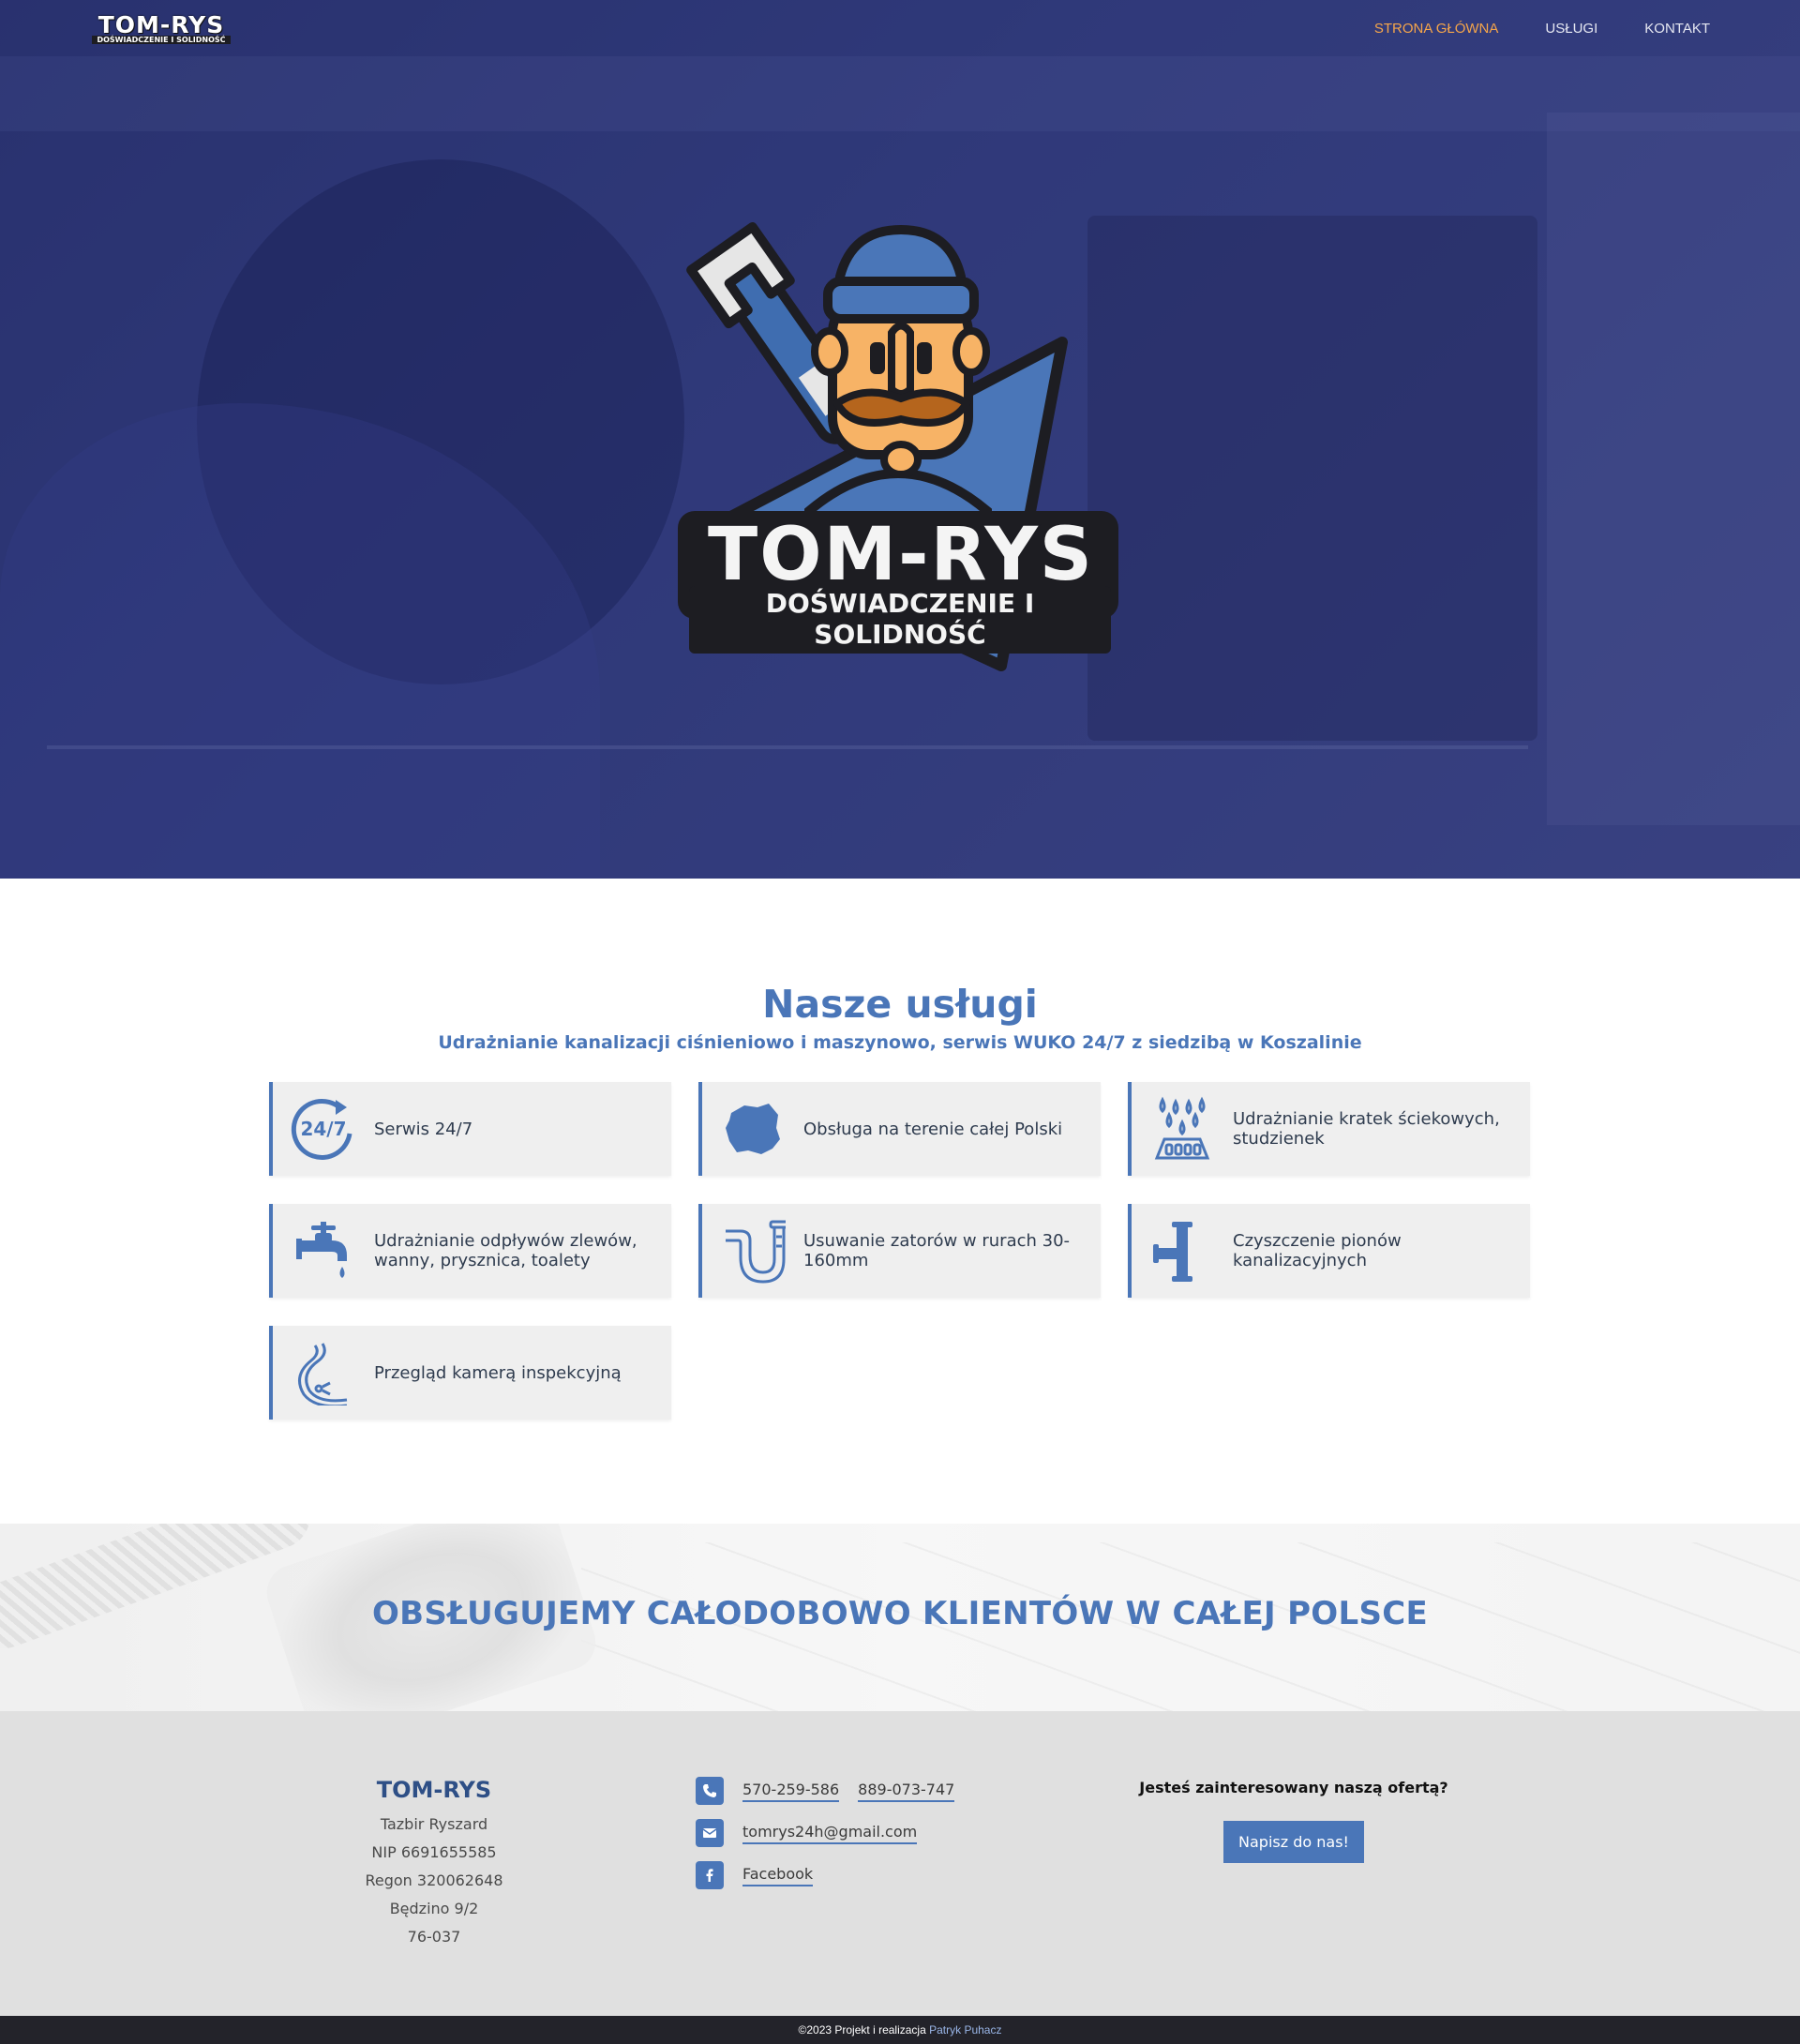 This screenshot has width=1800, height=2044. Describe the element at coordinates (862, 2030) in the screenshot. I see `copyright-text: ©2023 Projekt i realizacja` at that location.